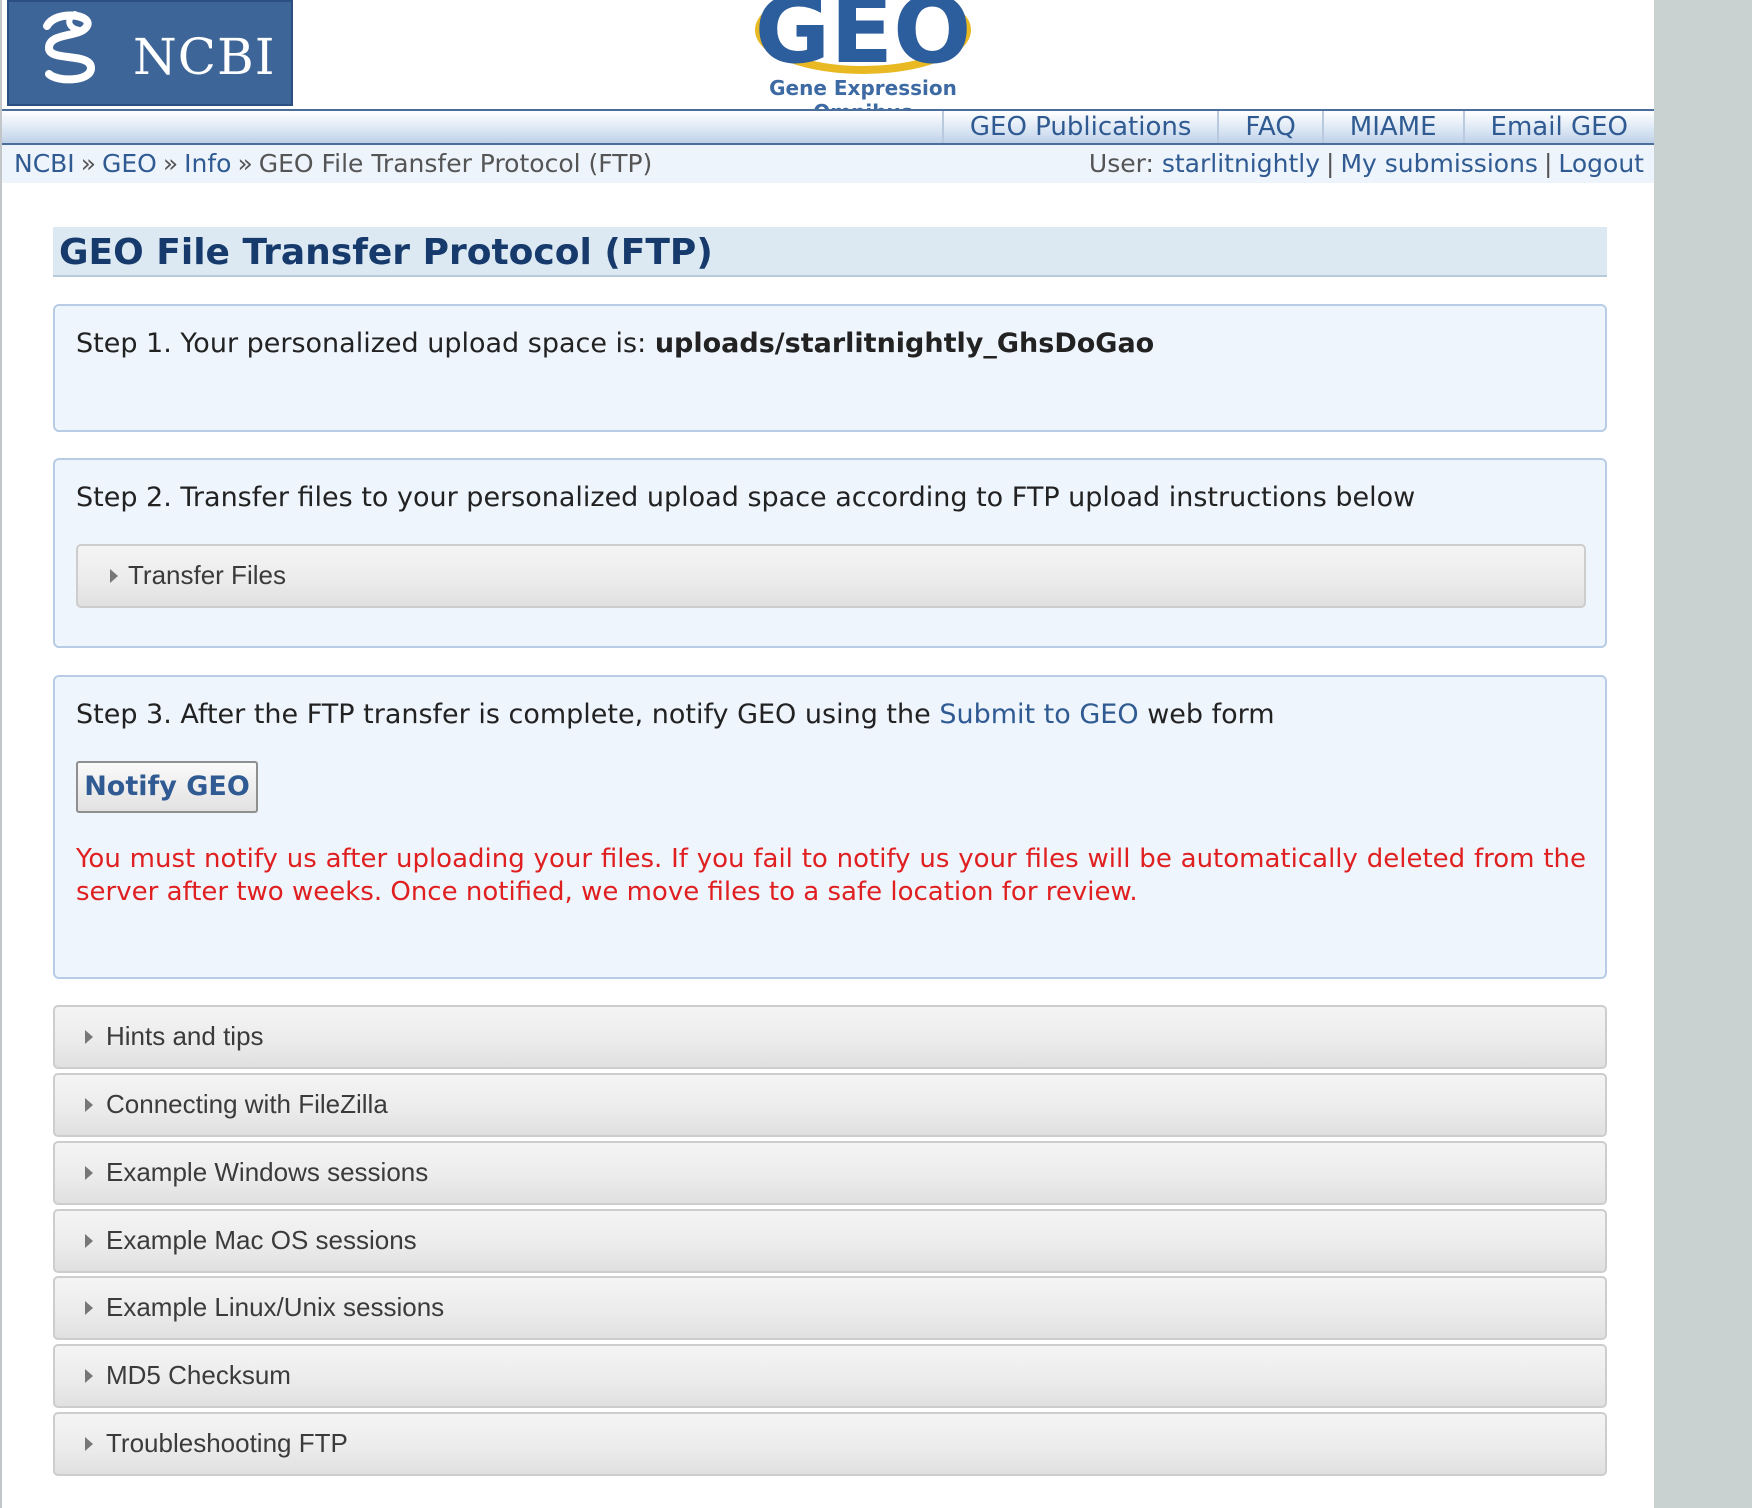 This screenshot has height=1508, width=1752. What do you see at coordinates (830, 1241) in the screenshot?
I see `section-mac-os-sessions: Example Mac OS sessions` at bounding box center [830, 1241].